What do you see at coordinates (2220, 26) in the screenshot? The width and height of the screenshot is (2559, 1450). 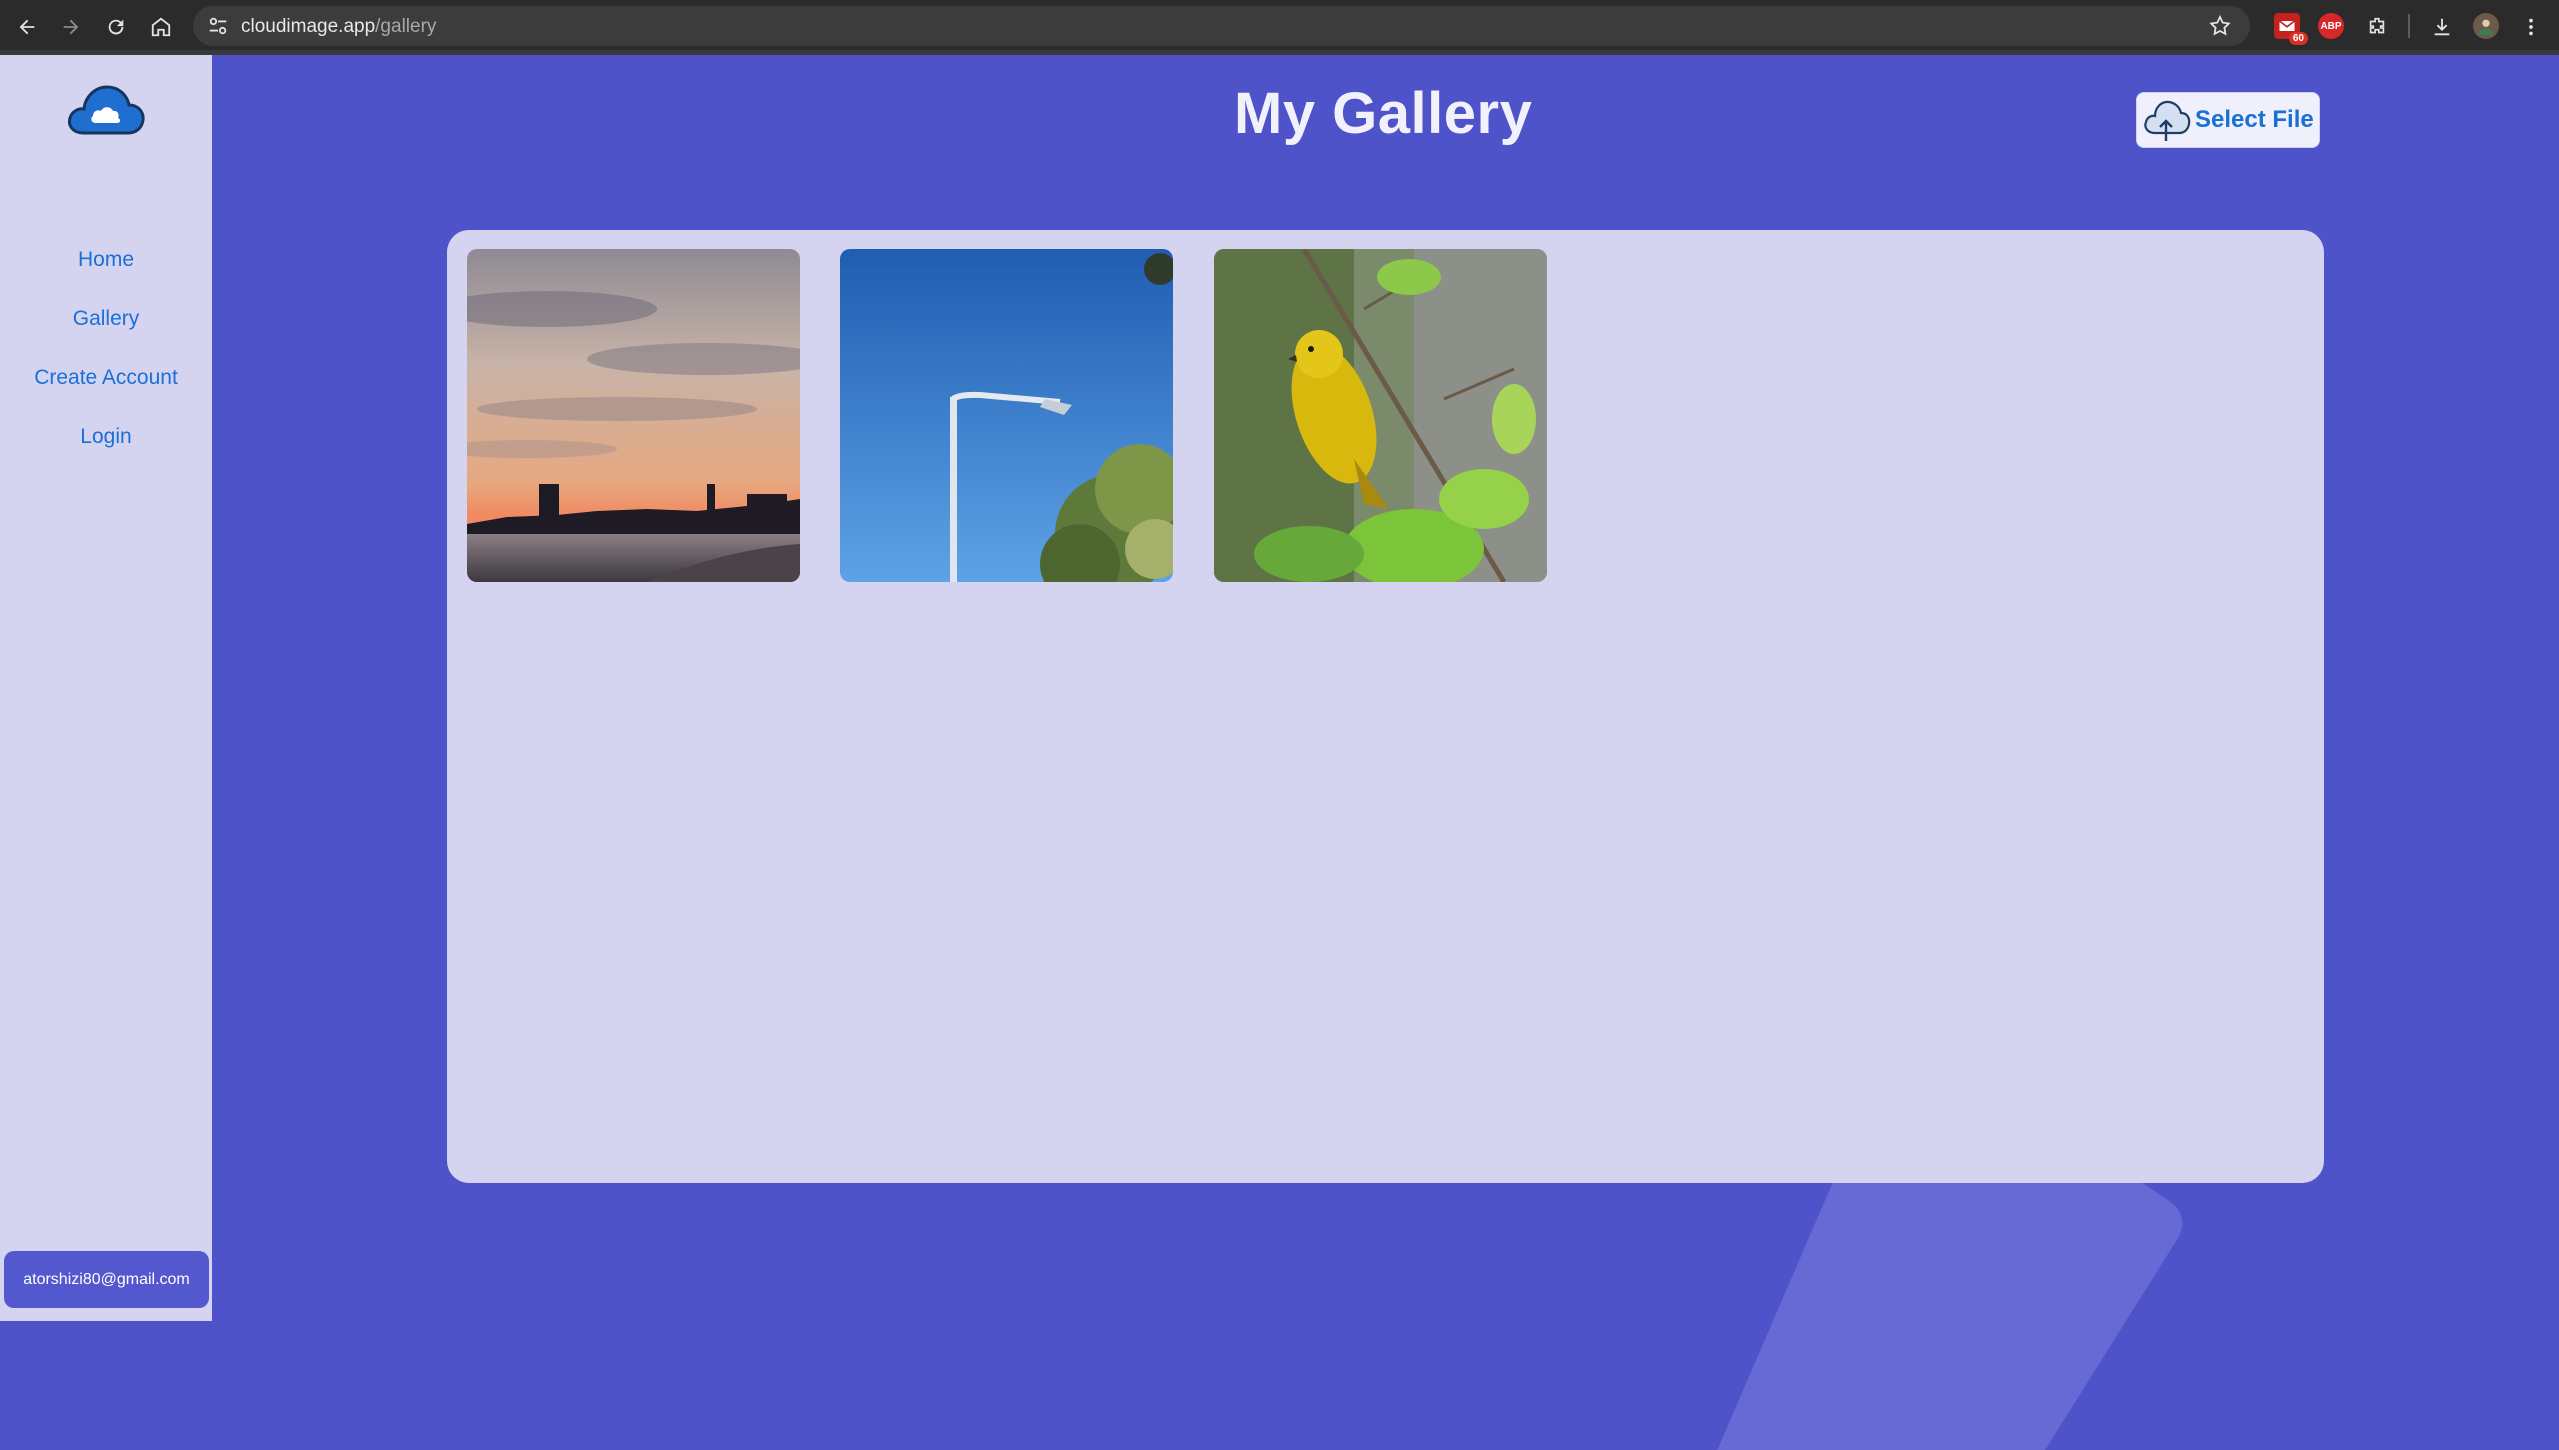 I see `bookmark-star-icon` at bounding box center [2220, 26].